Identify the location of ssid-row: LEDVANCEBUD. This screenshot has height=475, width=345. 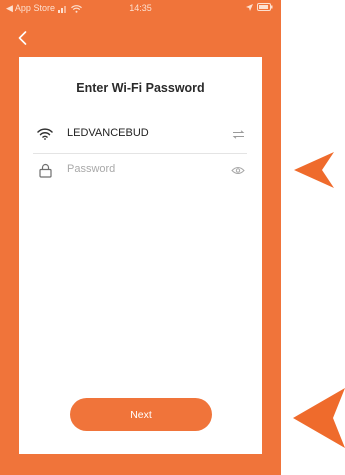
(140, 134).